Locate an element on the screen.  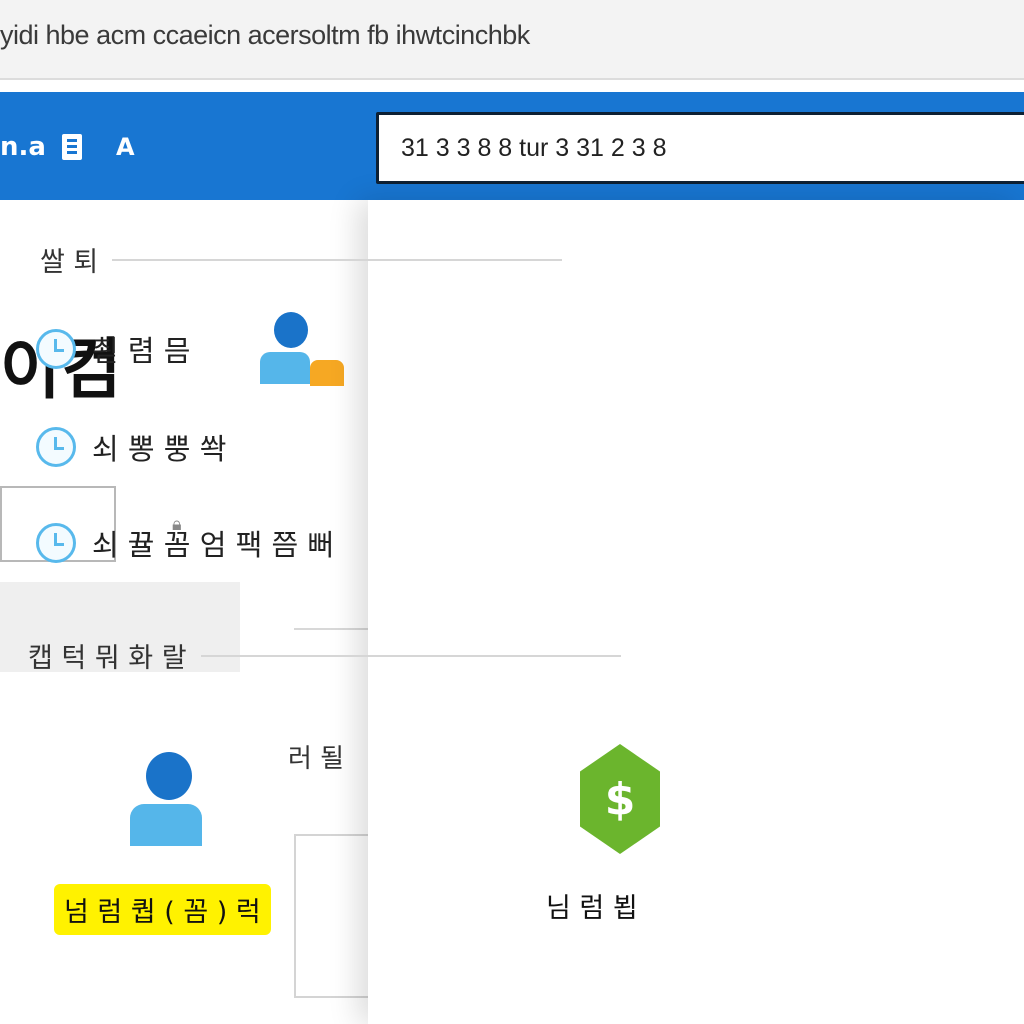
recent-section-header: 쌀 퇴 is located at coordinates (301, 259).